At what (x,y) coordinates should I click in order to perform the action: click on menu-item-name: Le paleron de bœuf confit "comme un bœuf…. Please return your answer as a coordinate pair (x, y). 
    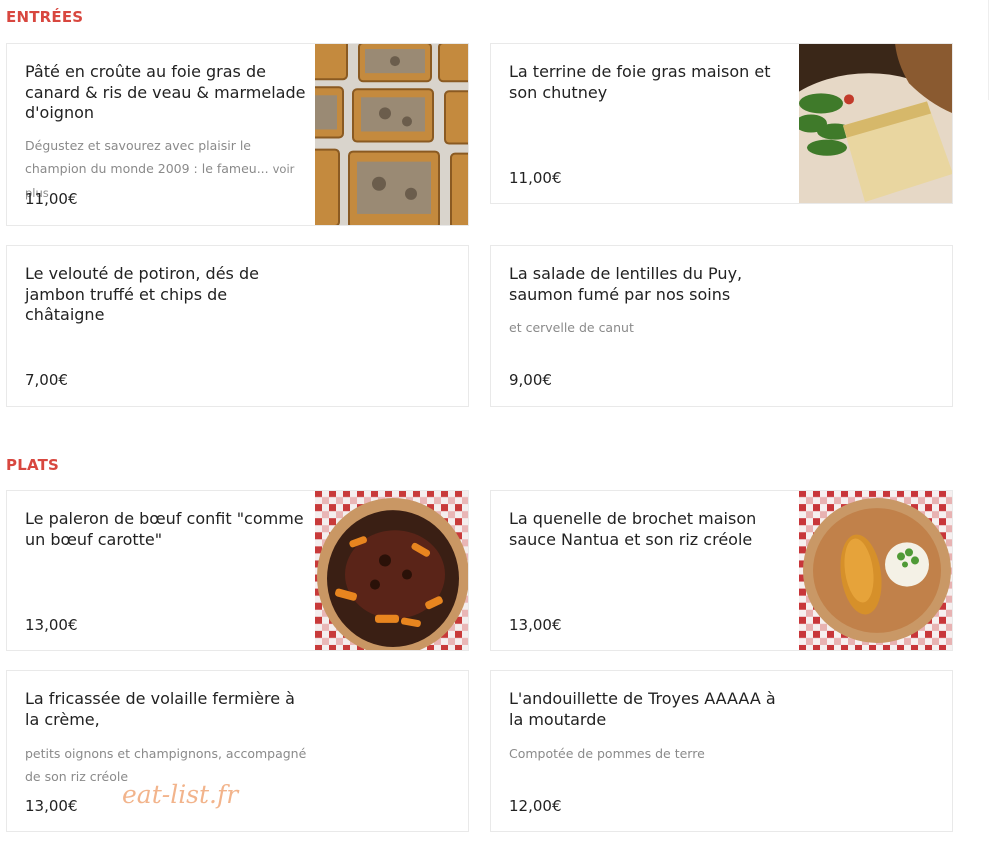
    Looking at the image, I should click on (164, 529).